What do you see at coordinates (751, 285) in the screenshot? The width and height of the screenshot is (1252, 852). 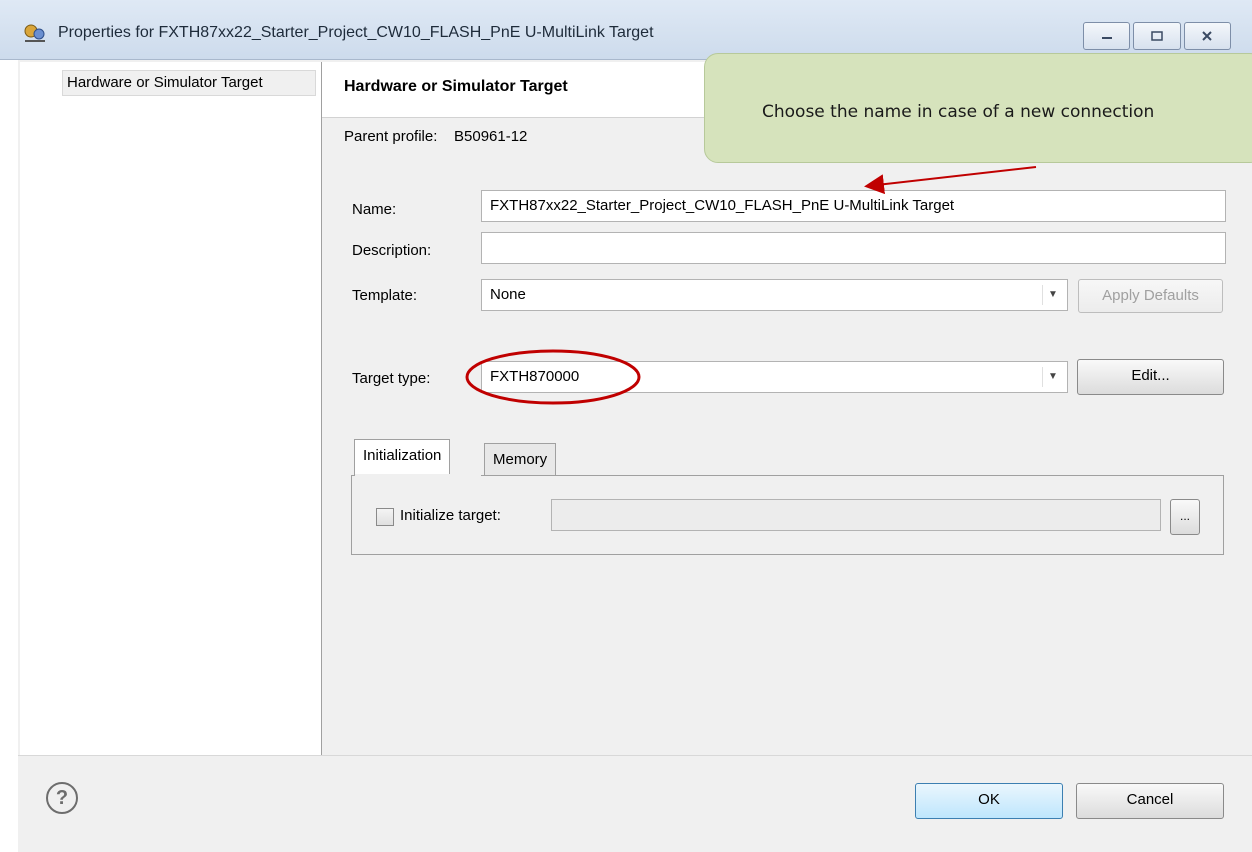 I see `annotation-overlay` at bounding box center [751, 285].